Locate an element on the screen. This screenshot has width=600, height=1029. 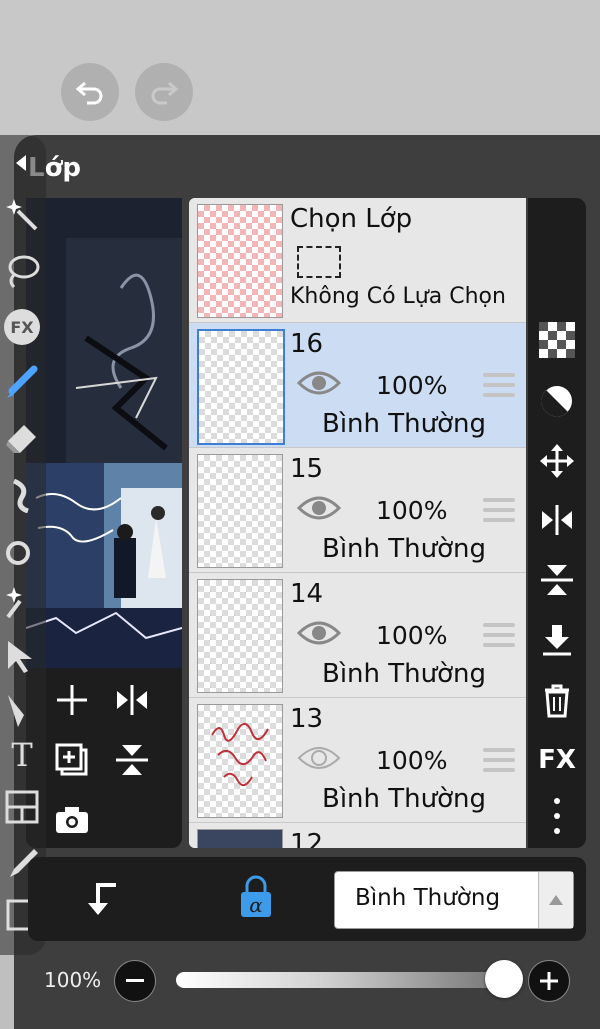
layer-row: 16 100% Bình Thường is located at coordinates (357, 385).